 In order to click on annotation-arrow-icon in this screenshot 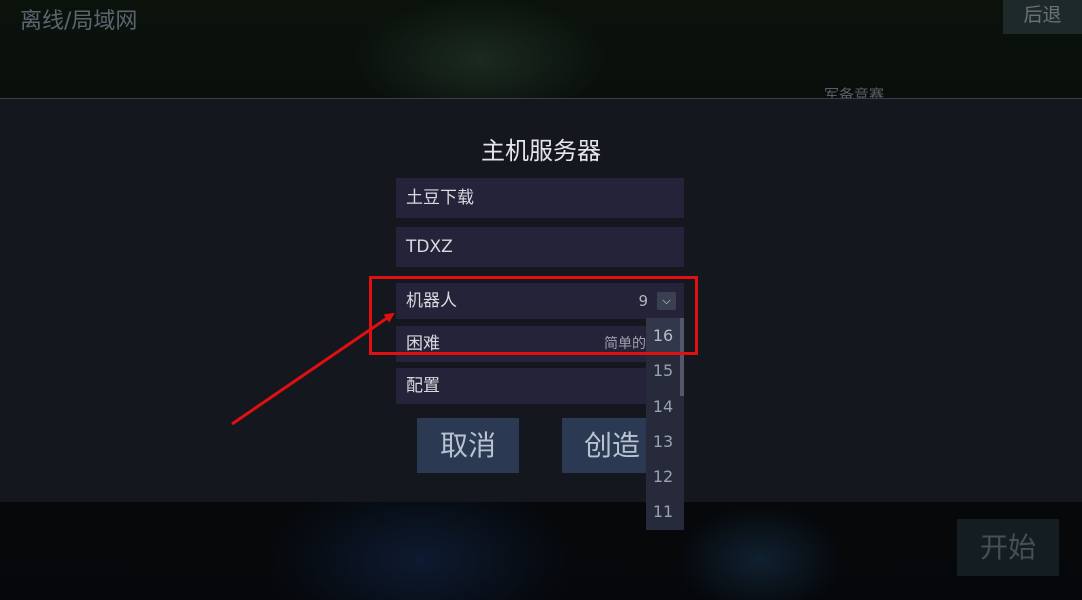, I will do `click(313, 369)`.